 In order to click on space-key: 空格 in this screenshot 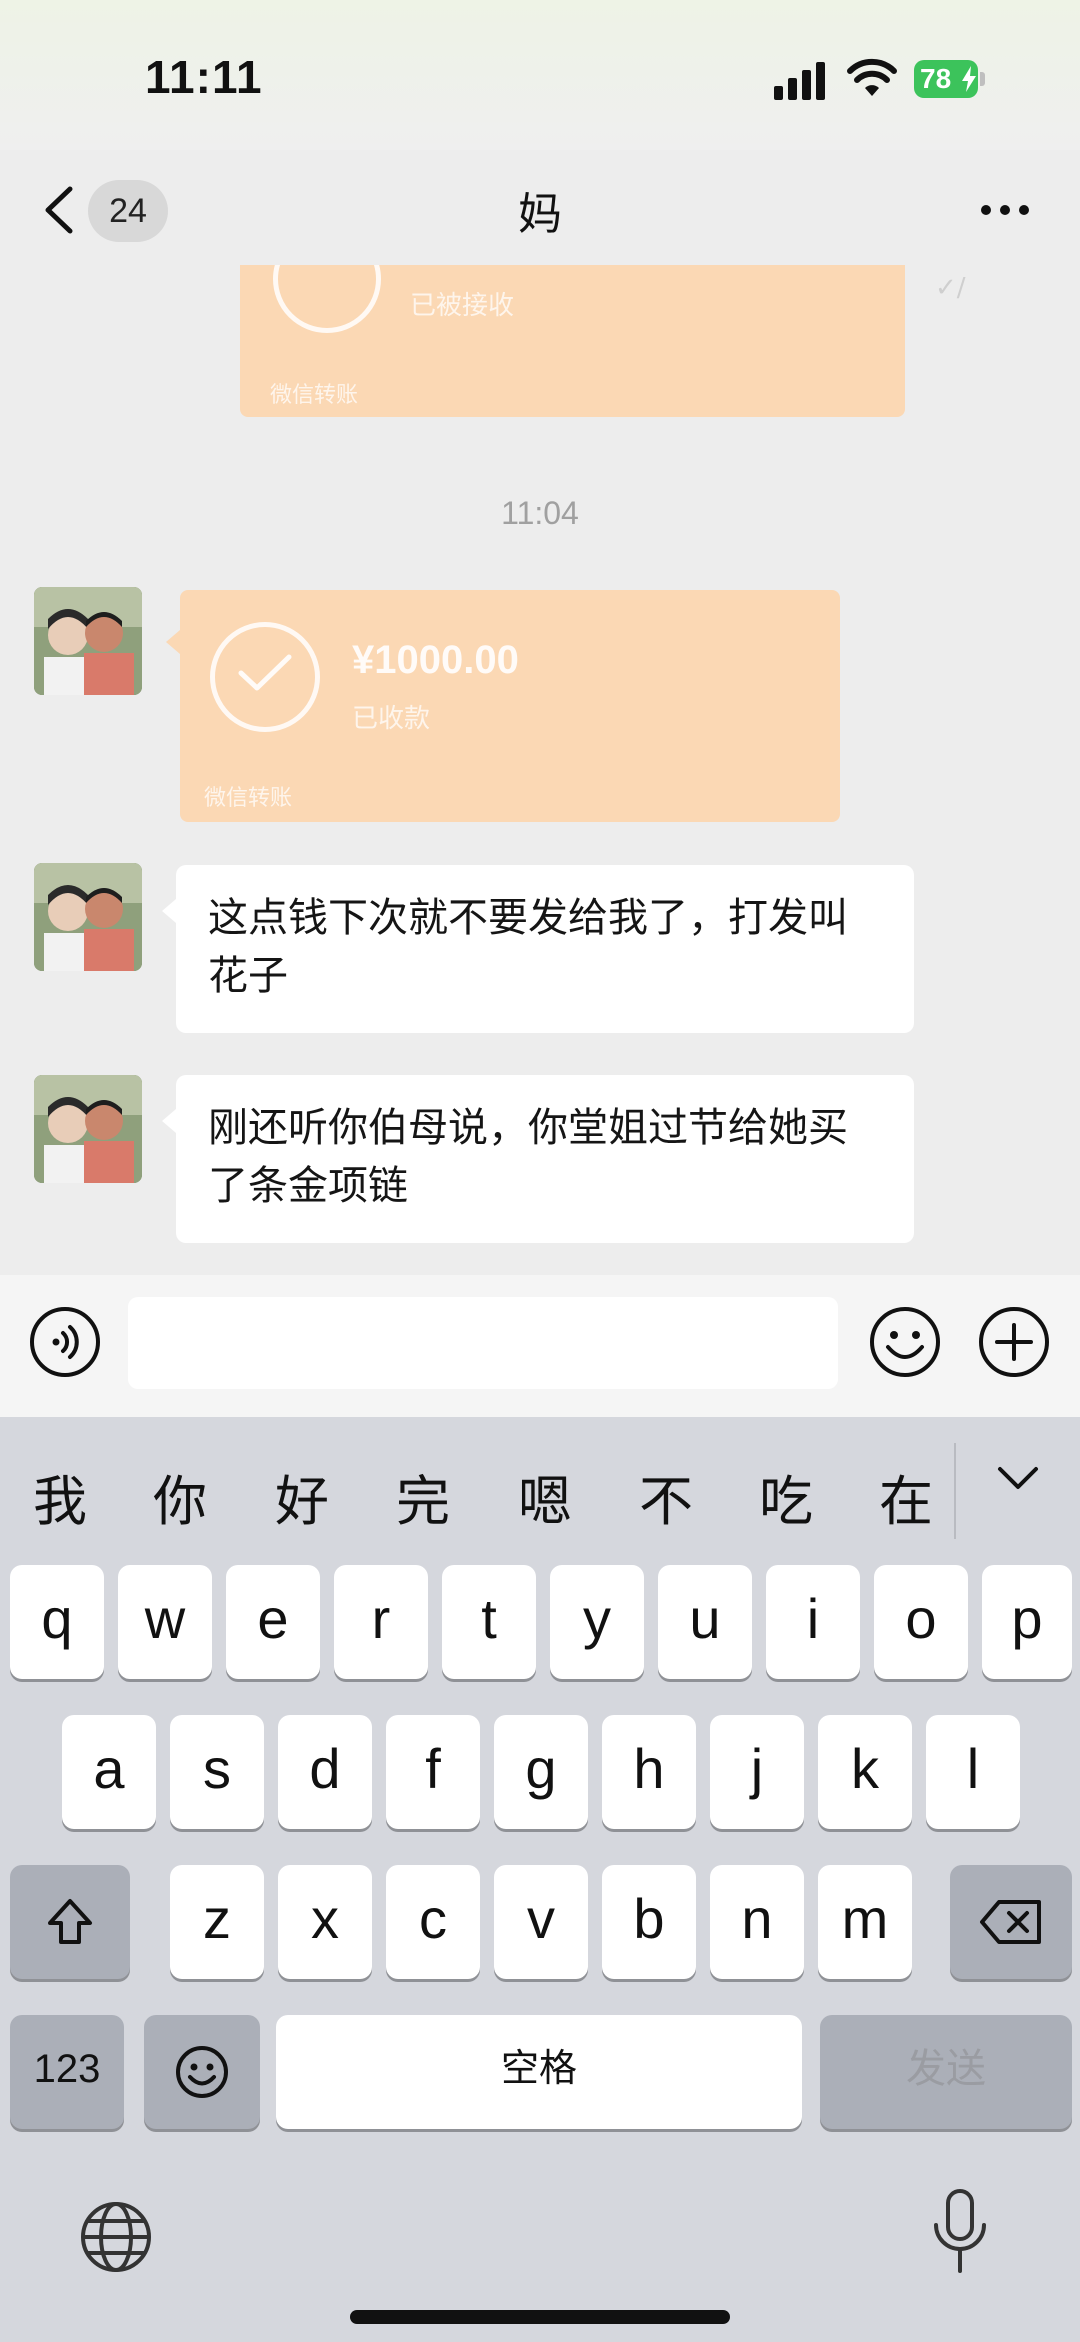, I will do `click(539, 2072)`.